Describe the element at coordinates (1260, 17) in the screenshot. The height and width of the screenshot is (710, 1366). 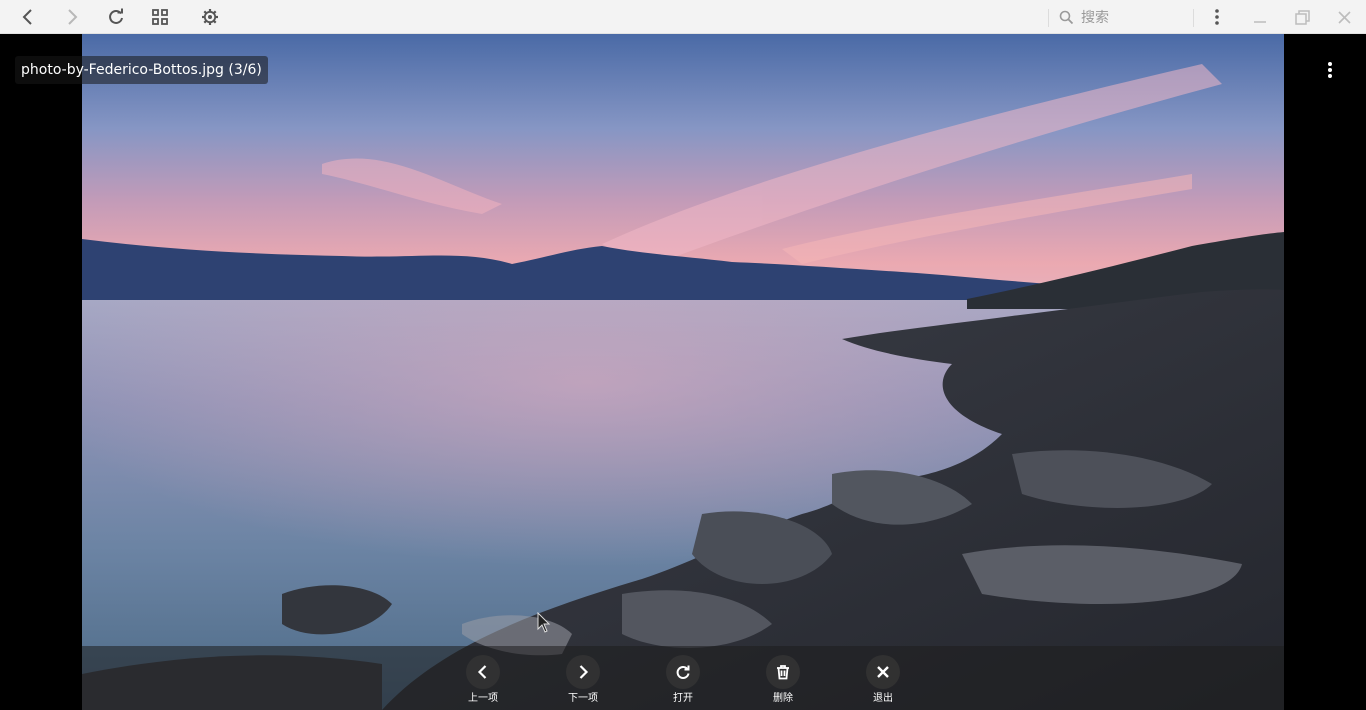
I see `minimize-button` at that location.